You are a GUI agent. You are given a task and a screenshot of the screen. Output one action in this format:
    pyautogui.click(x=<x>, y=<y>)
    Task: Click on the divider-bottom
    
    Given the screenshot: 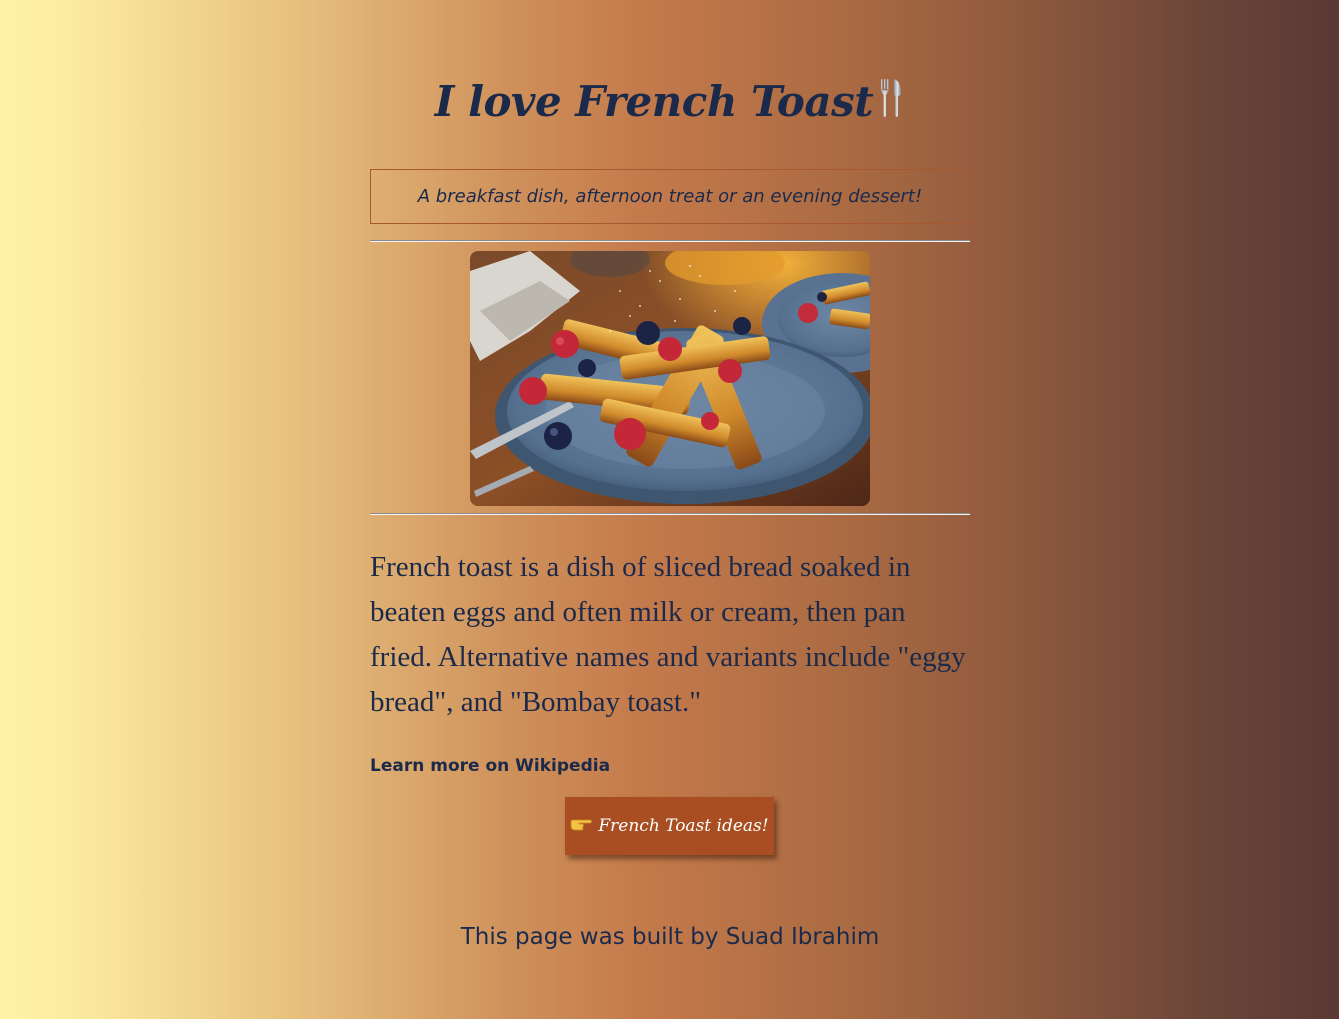 What is the action you would take?
    pyautogui.click(x=670, y=514)
    